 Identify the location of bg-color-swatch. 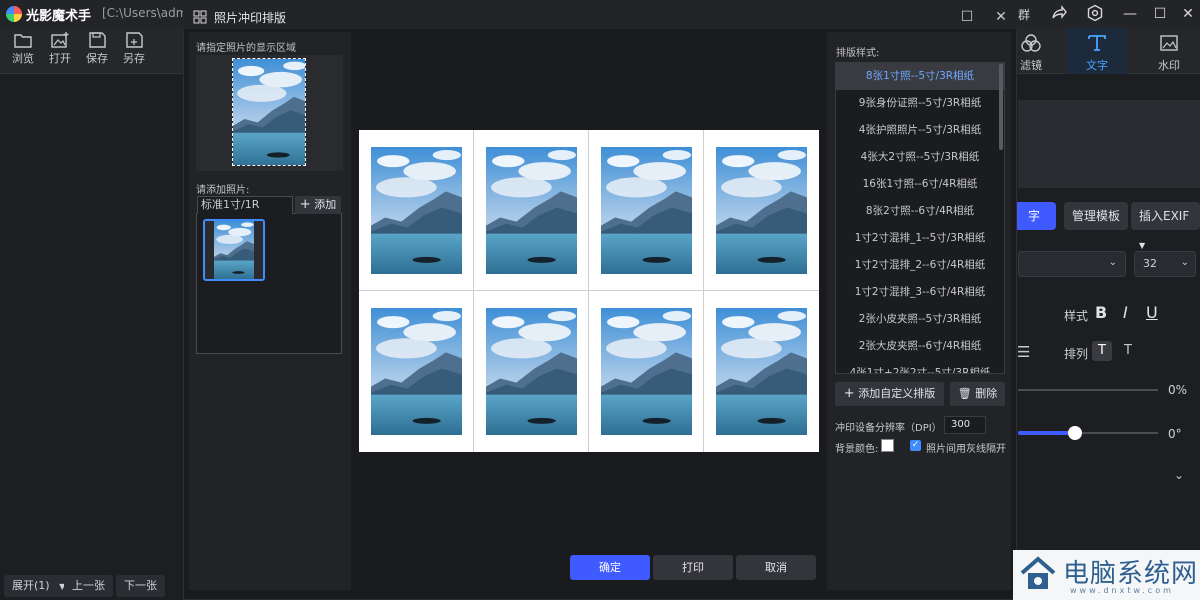
(887, 445).